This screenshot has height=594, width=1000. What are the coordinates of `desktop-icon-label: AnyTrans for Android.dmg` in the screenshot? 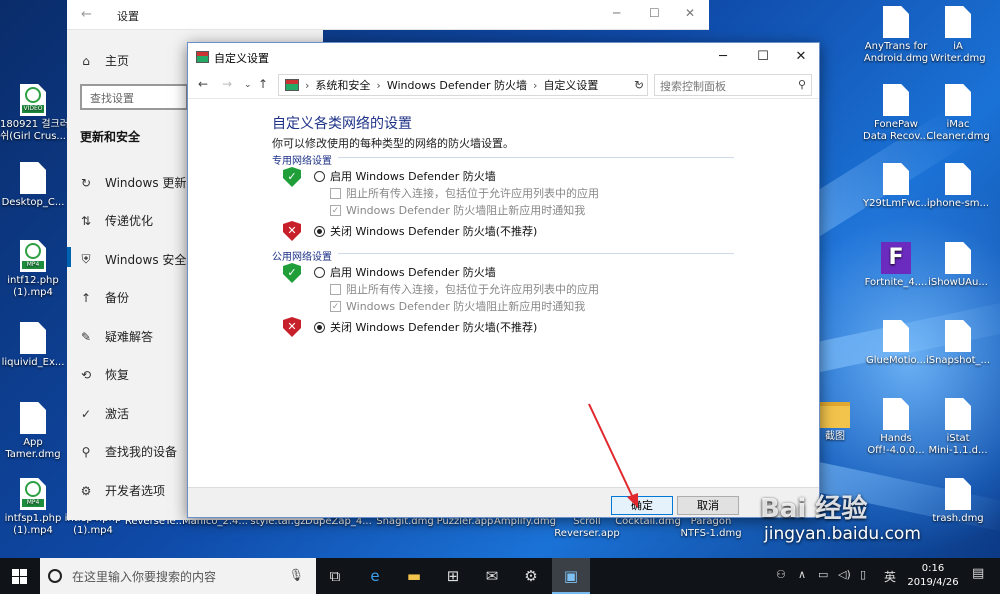 It's located at (896, 52).